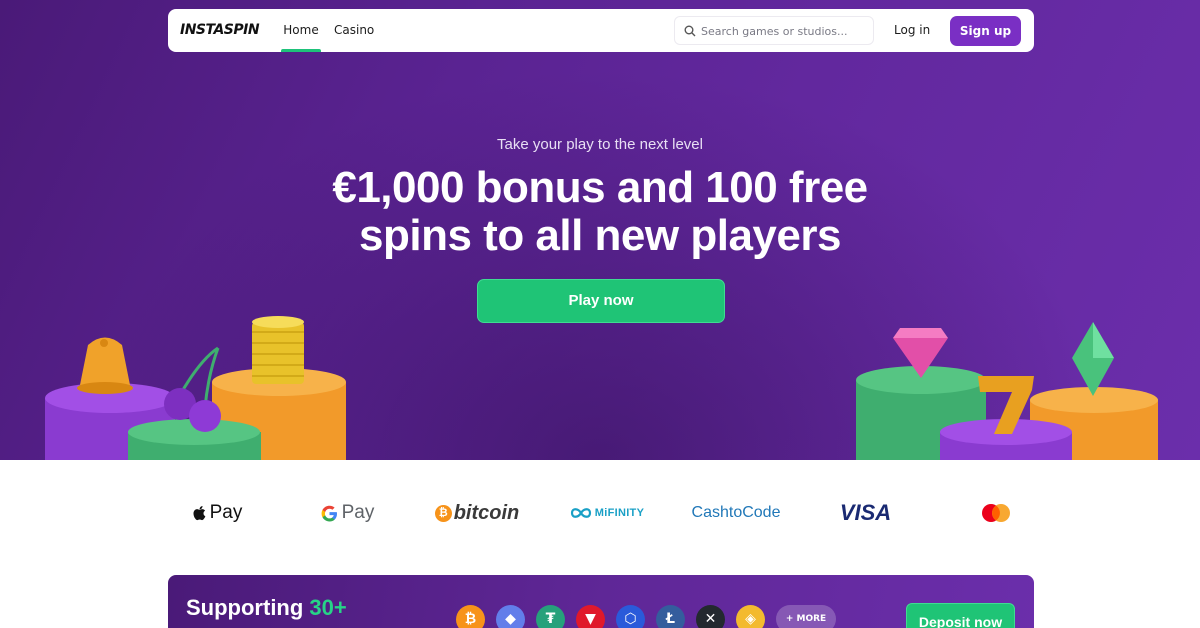 The height and width of the screenshot is (628, 1200). What do you see at coordinates (806, 616) in the screenshot?
I see `more-cryptos-button: + MORE` at bounding box center [806, 616].